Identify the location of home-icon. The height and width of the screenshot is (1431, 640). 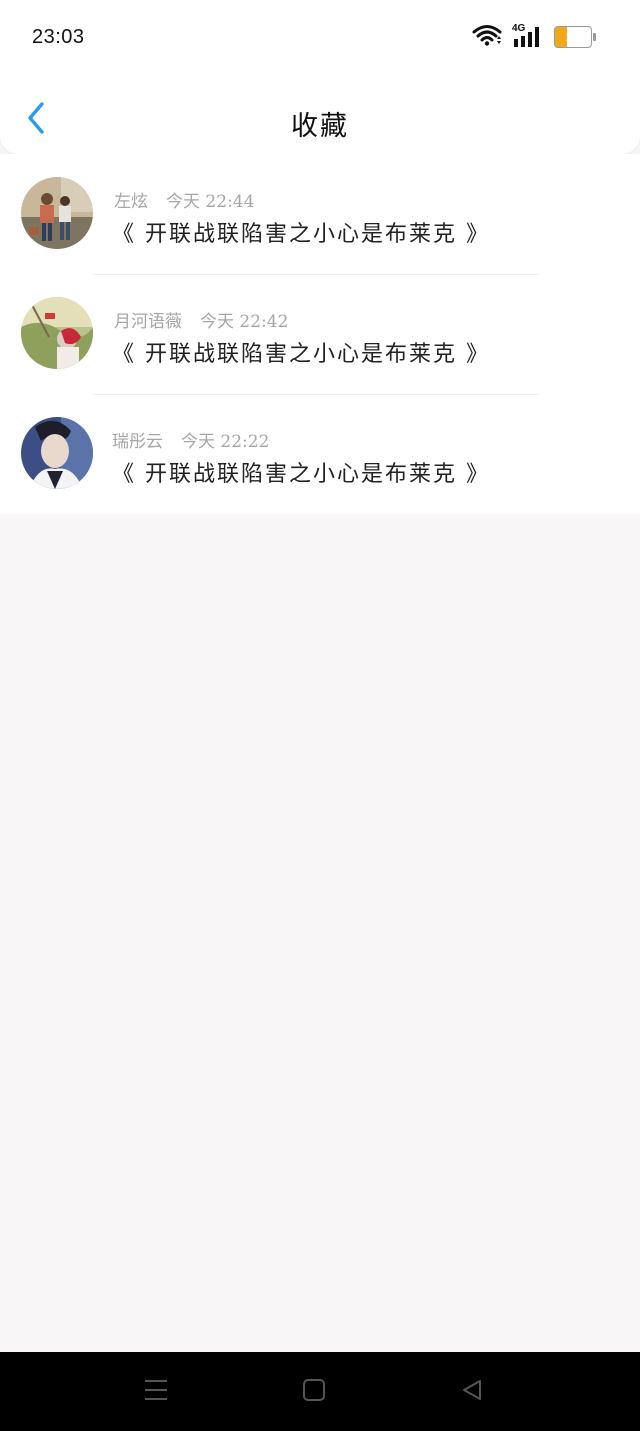
(314, 1392).